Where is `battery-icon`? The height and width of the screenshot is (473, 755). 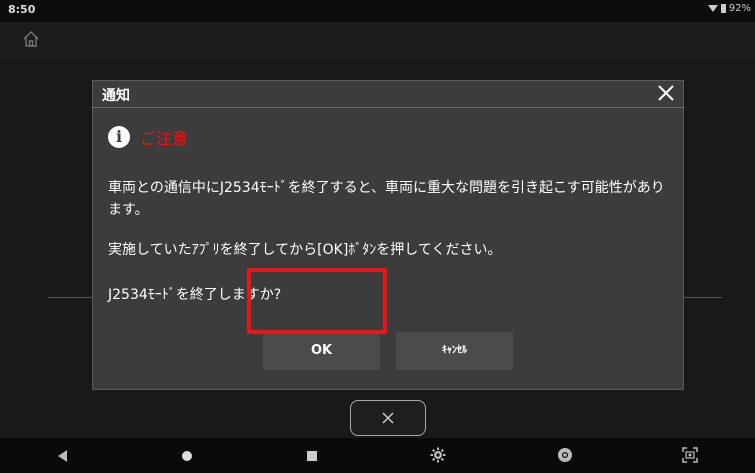
battery-icon is located at coordinates (723, 8).